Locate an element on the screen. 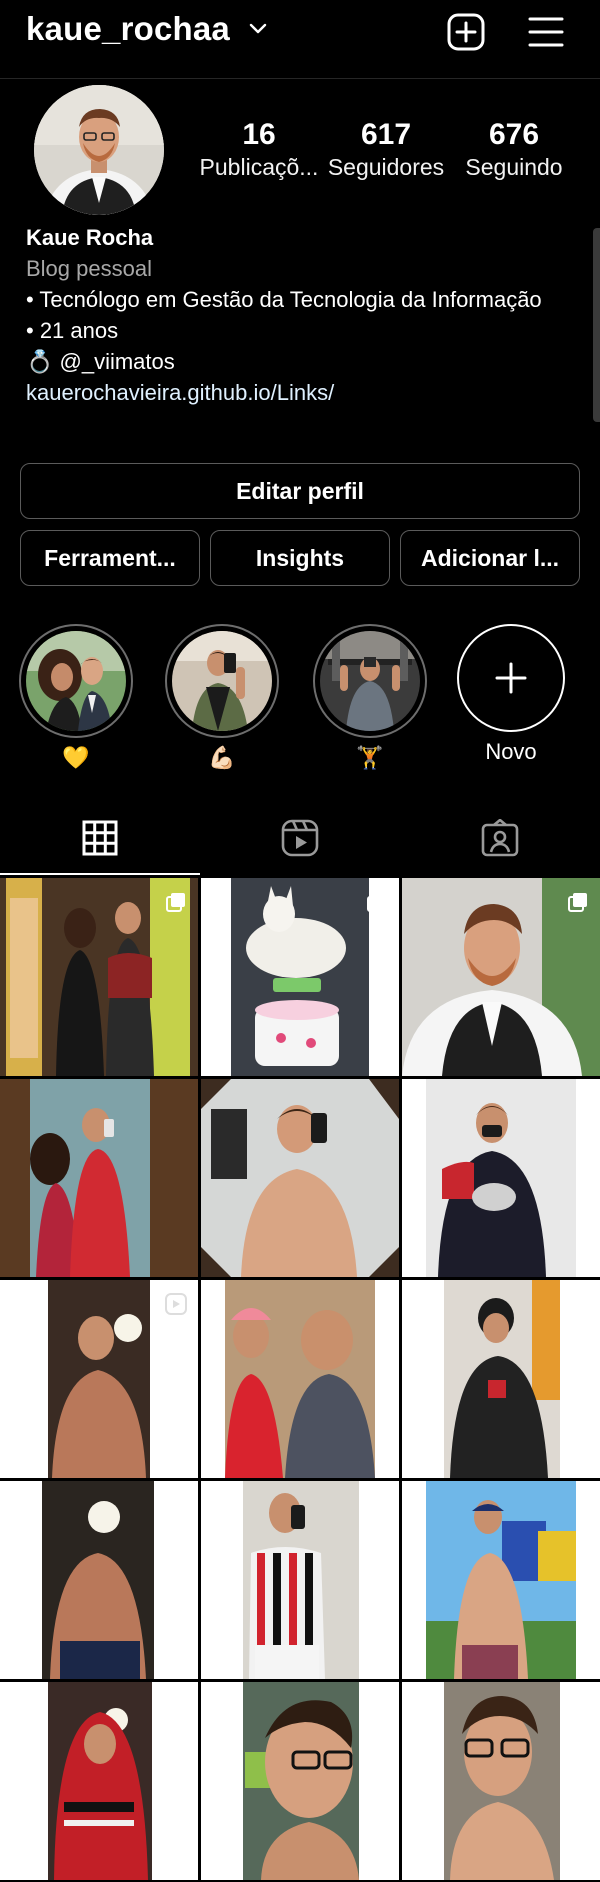 The image size is (600, 1882). followers-count: 617 Seguidores is located at coordinates (386, 150).